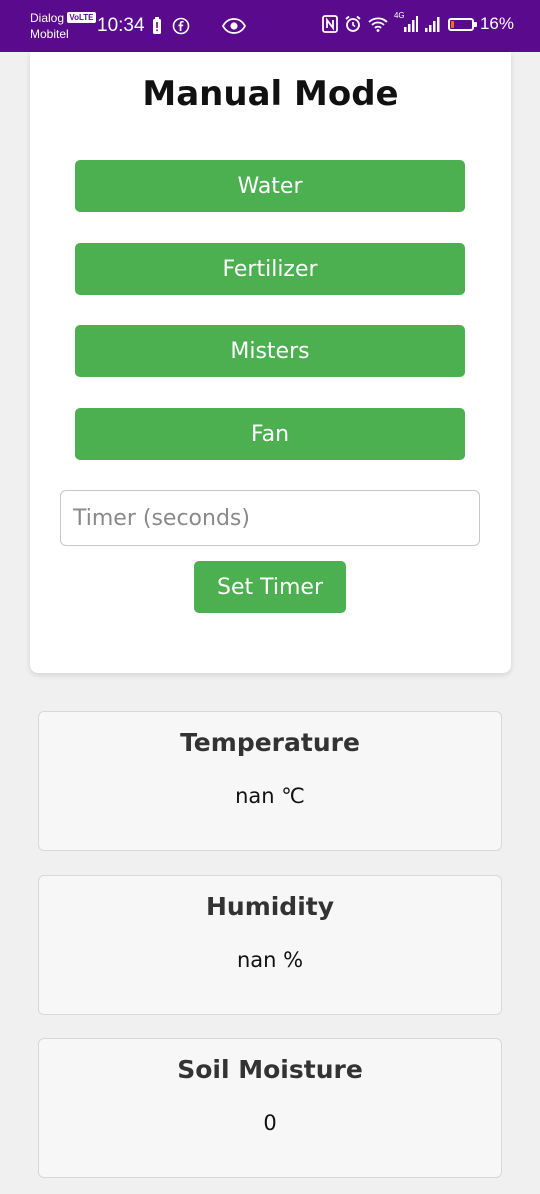 The height and width of the screenshot is (1194, 540). What do you see at coordinates (270, 796) in the screenshot?
I see `temperature-value: nan ℃` at bounding box center [270, 796].